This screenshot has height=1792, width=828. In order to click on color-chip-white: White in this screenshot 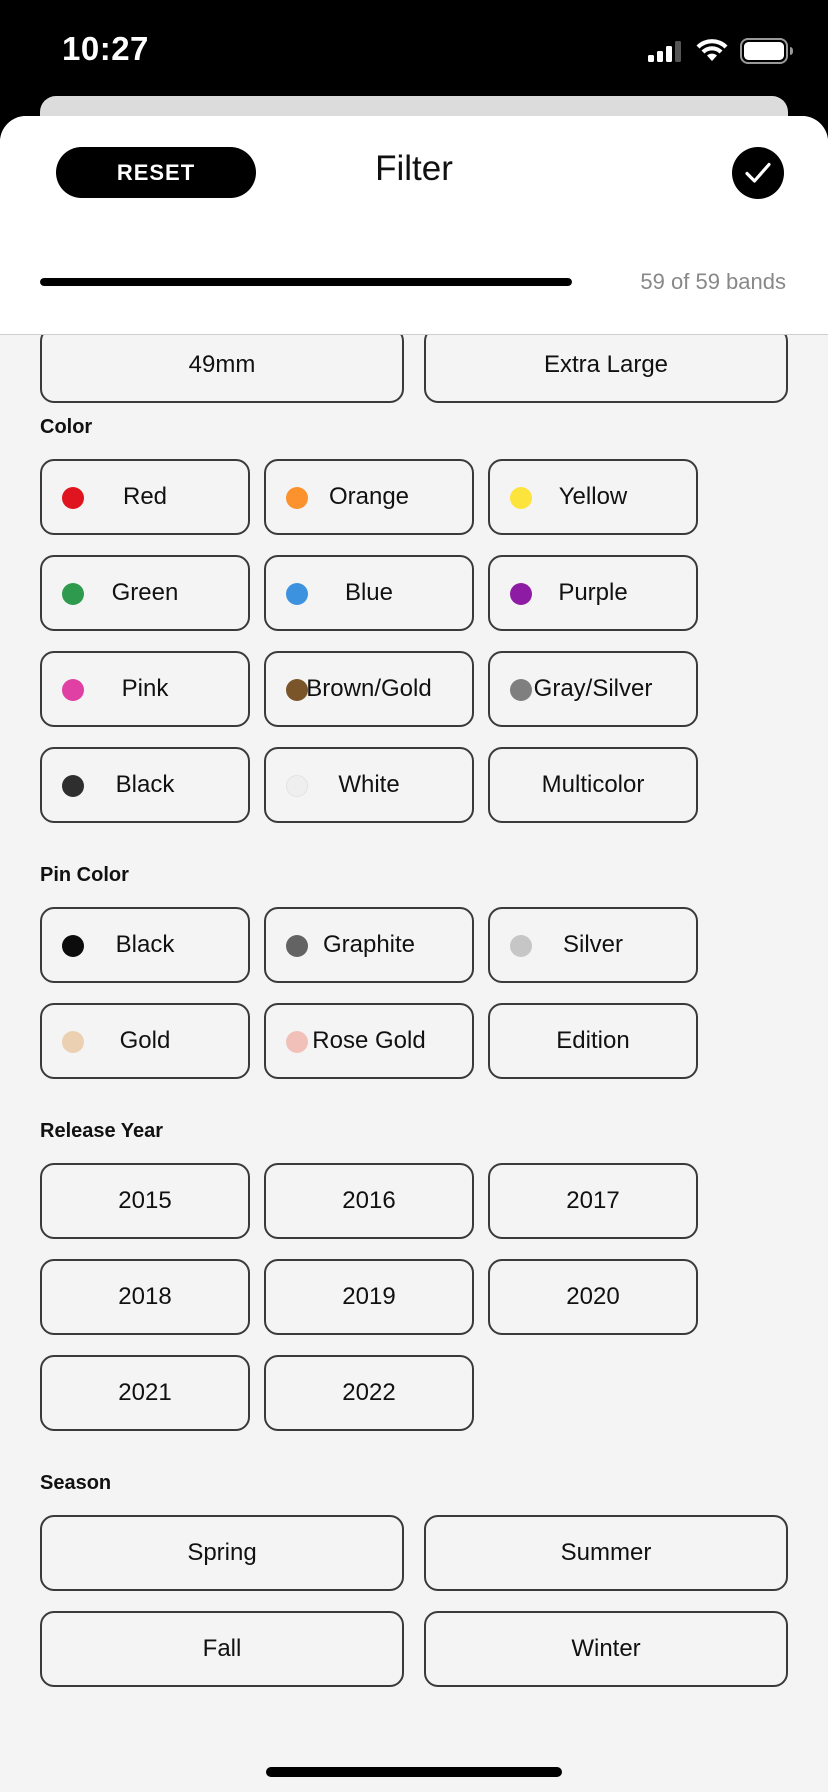, I will do `click(369, 785)`.